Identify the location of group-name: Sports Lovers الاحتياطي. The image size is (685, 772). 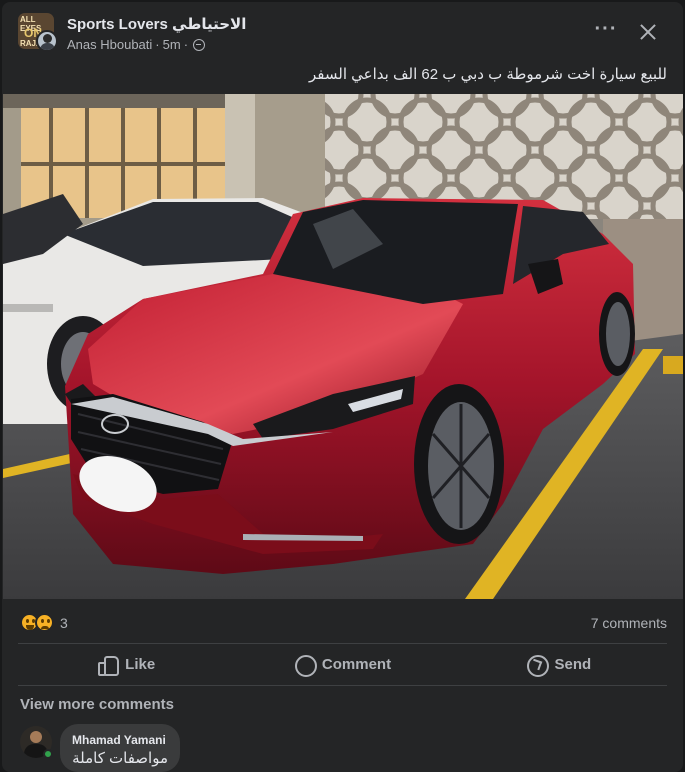
(156, 24).